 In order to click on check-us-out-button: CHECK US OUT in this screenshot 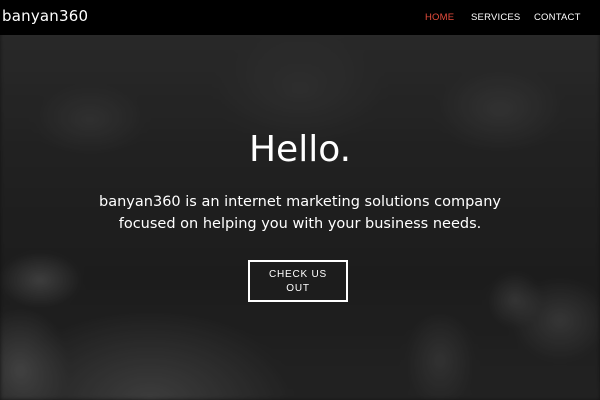, I will do `click(298, 281)`.